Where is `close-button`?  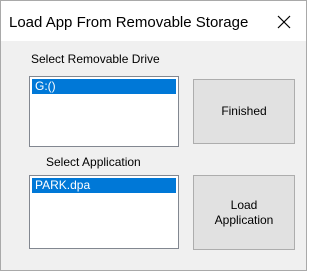 close-button is located at coordinates (284, 22).